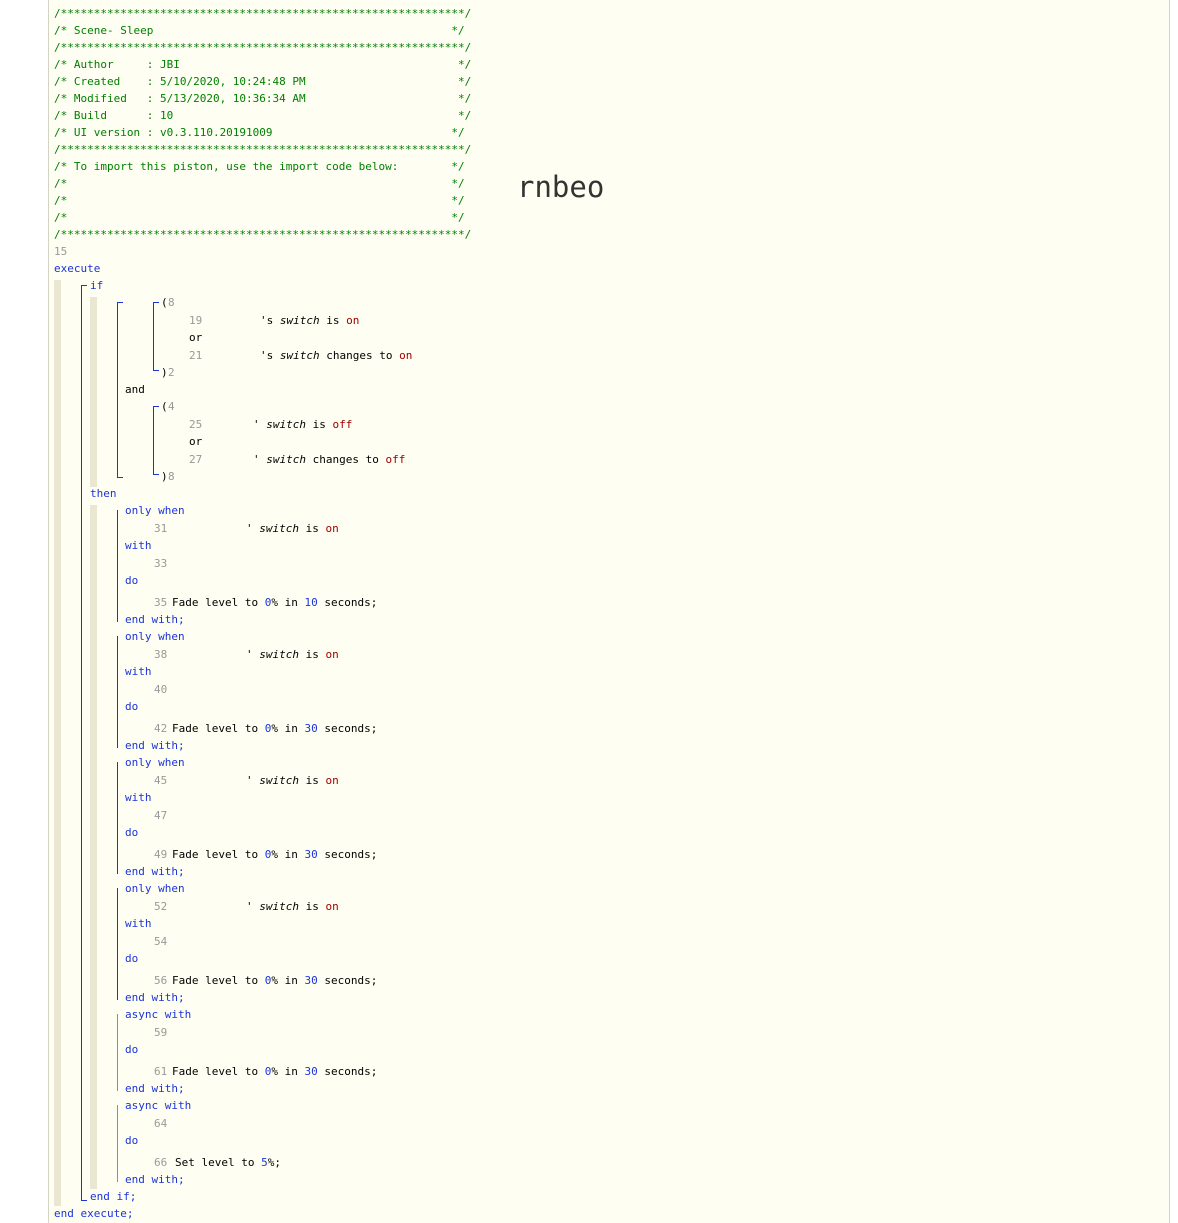 The image size is (1178, 1223). Describe the element at coordinates (263, 98) in the screenshot. I see `modified-line: /* Modified : 5/13/2020, 10:36:34 AM */` at that location.